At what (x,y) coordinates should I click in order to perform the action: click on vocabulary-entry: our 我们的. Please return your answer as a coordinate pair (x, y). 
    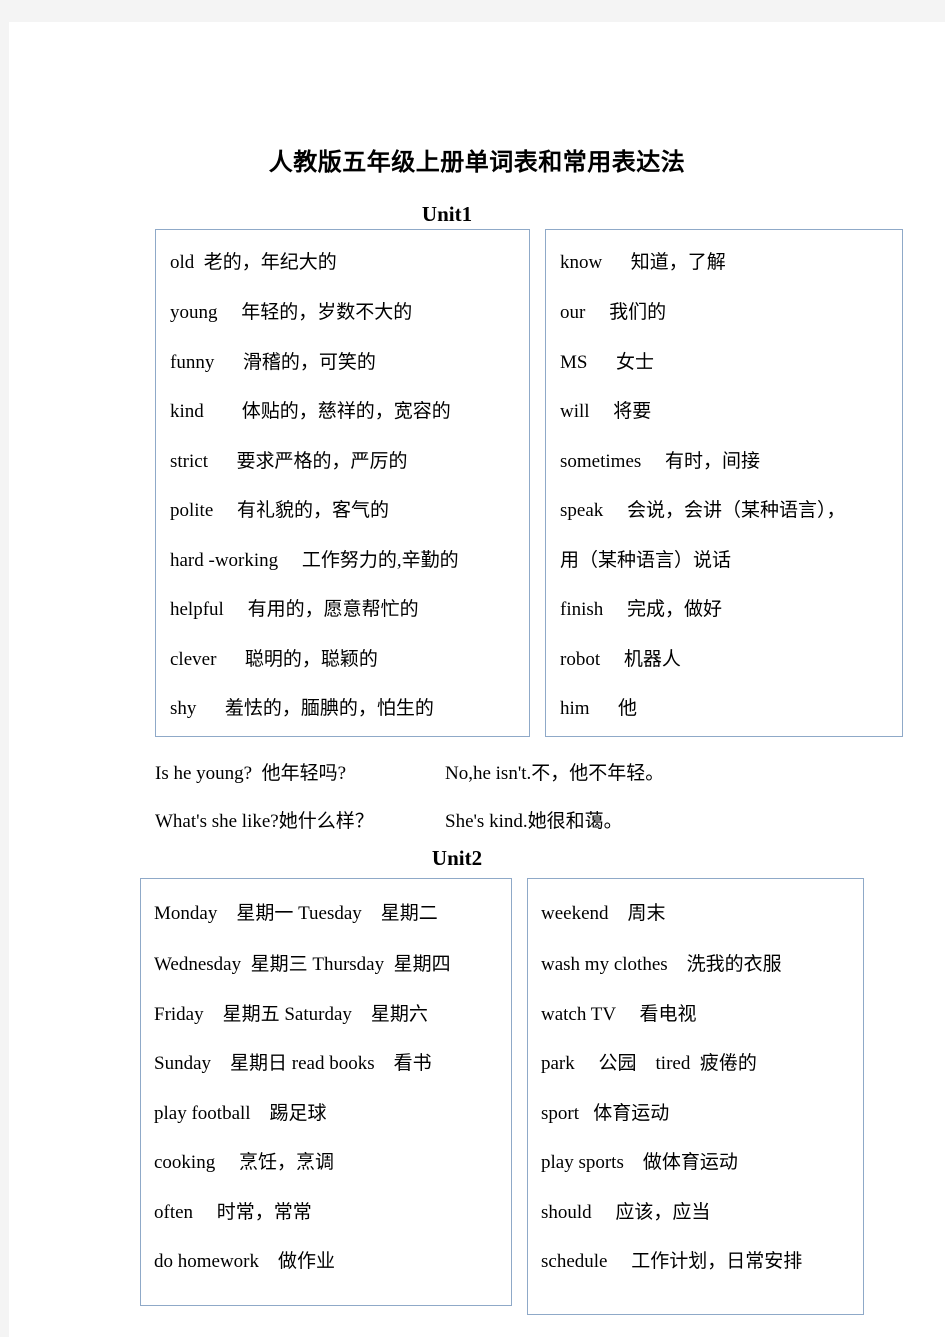
    Looking at the image, I should click on (613, 313).